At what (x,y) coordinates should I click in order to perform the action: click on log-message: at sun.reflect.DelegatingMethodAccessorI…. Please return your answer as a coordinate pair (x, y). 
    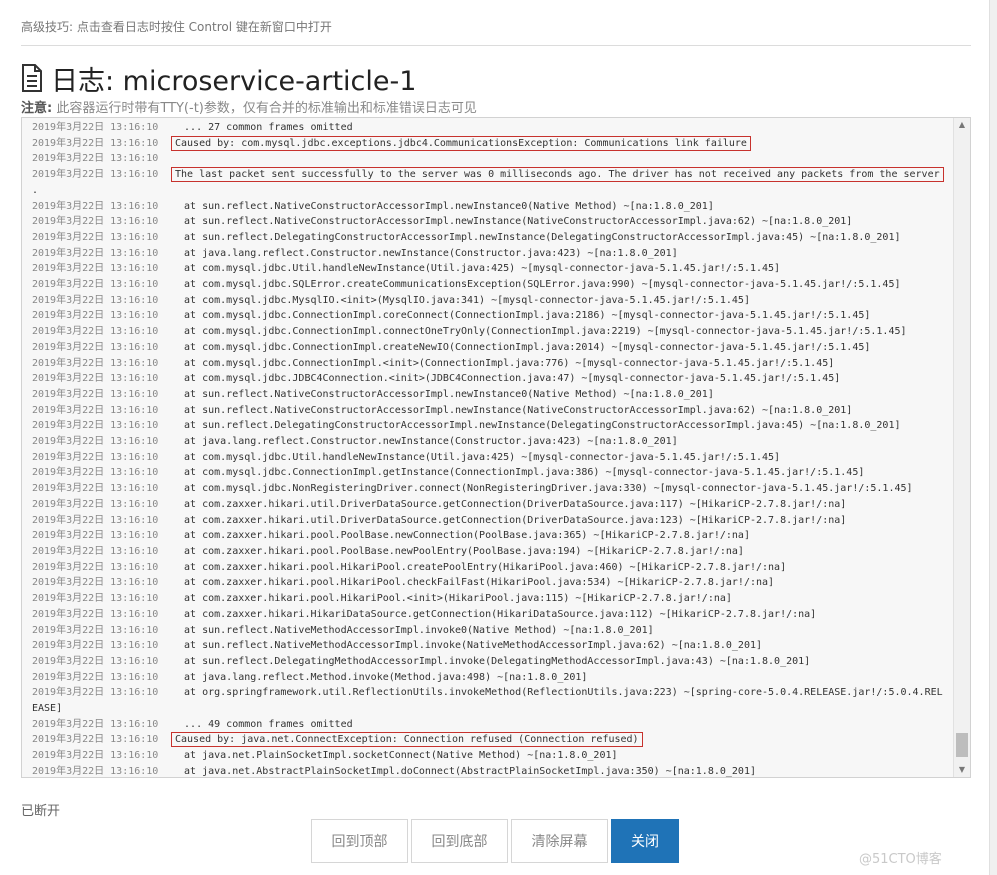
    Looking at the image, I should click on (491, 661).